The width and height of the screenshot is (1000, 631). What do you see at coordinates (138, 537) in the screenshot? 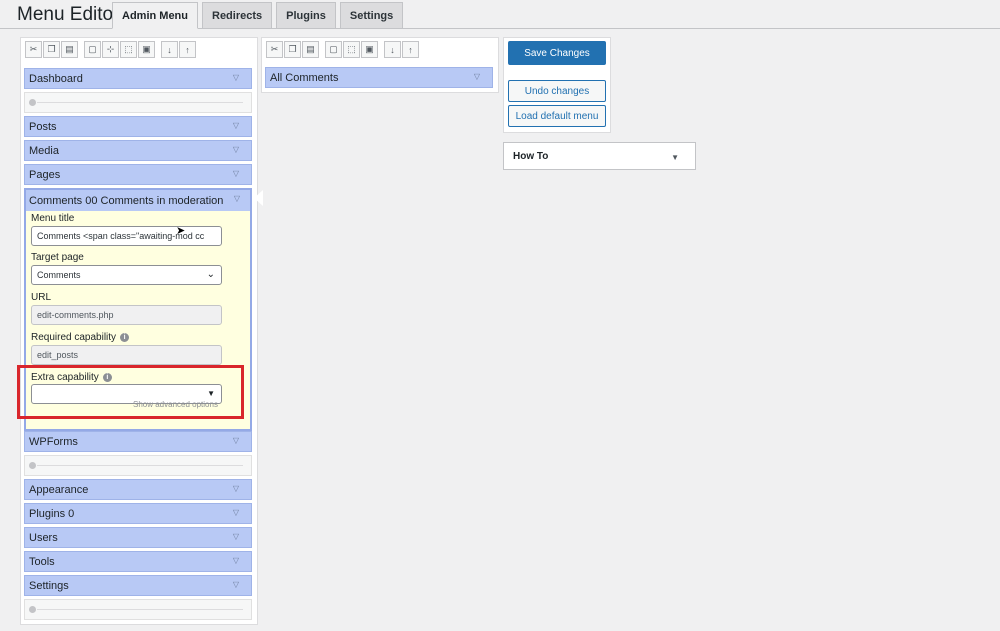
I see `menu-item-users: Users ▽` at bounding box center [138, 537].